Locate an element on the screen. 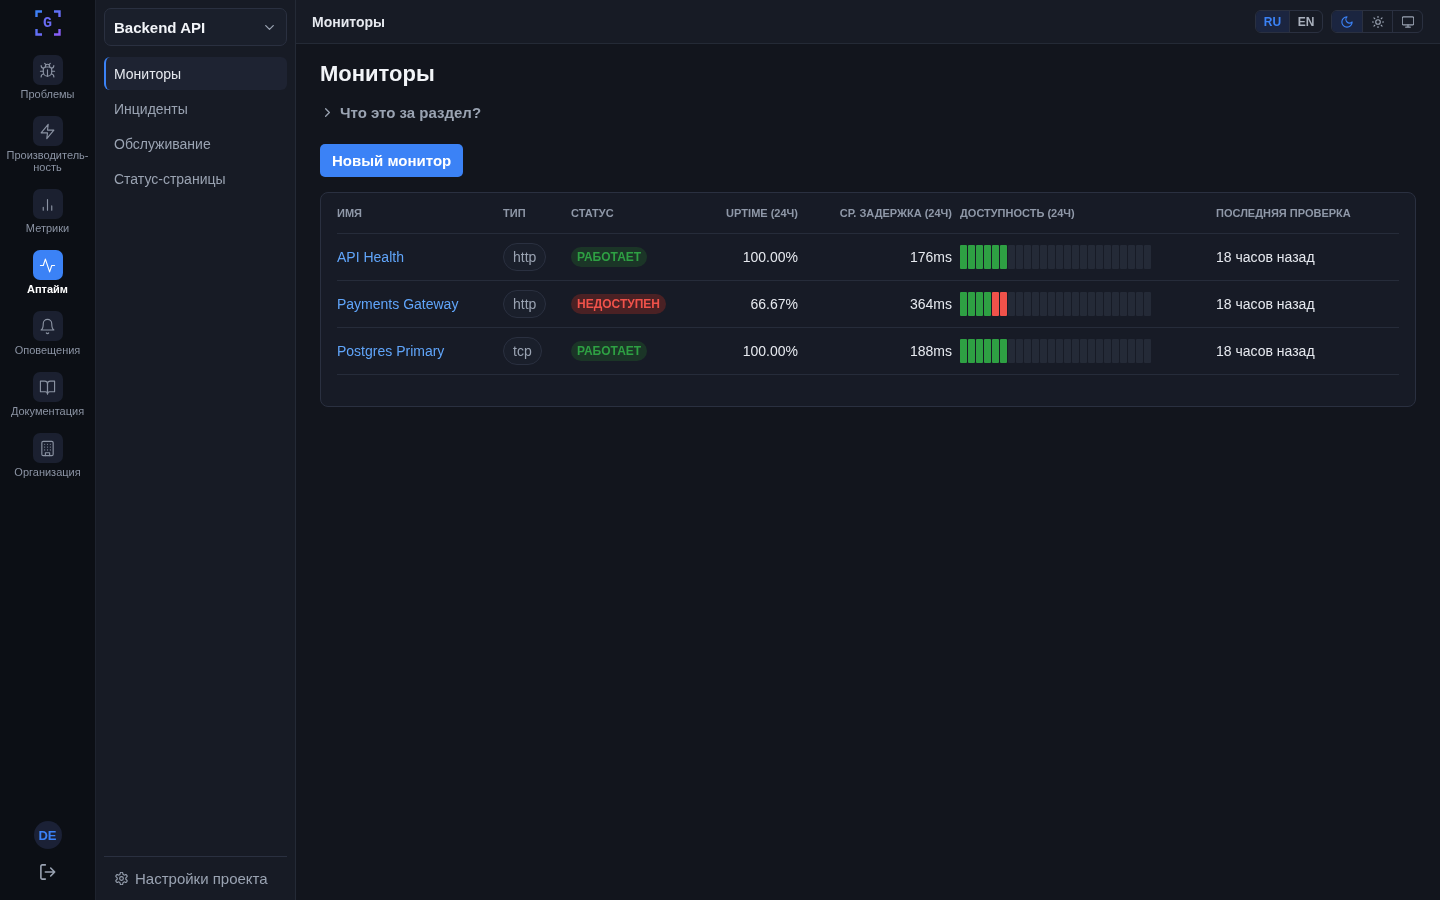 The width and height of the screenshot is (1440, 900). column-header: ДОСТУПНОСТЬ (24Ч) is located at coordinates (1018, 213).